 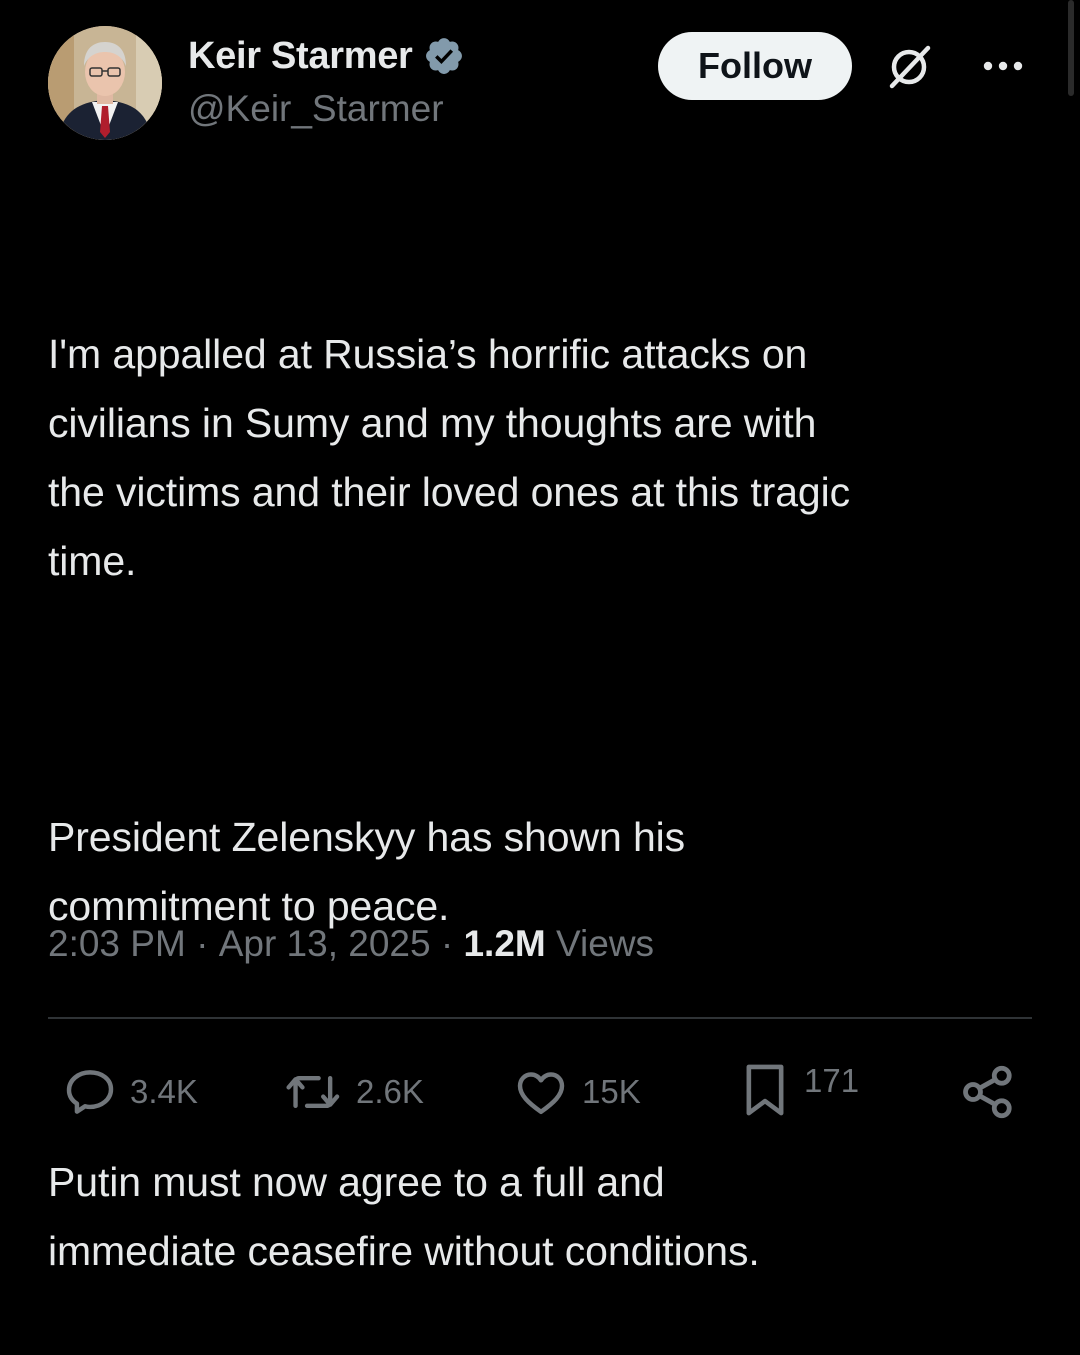 I want to click on reply-button: 3.4K, so click(x=130, y=1092).